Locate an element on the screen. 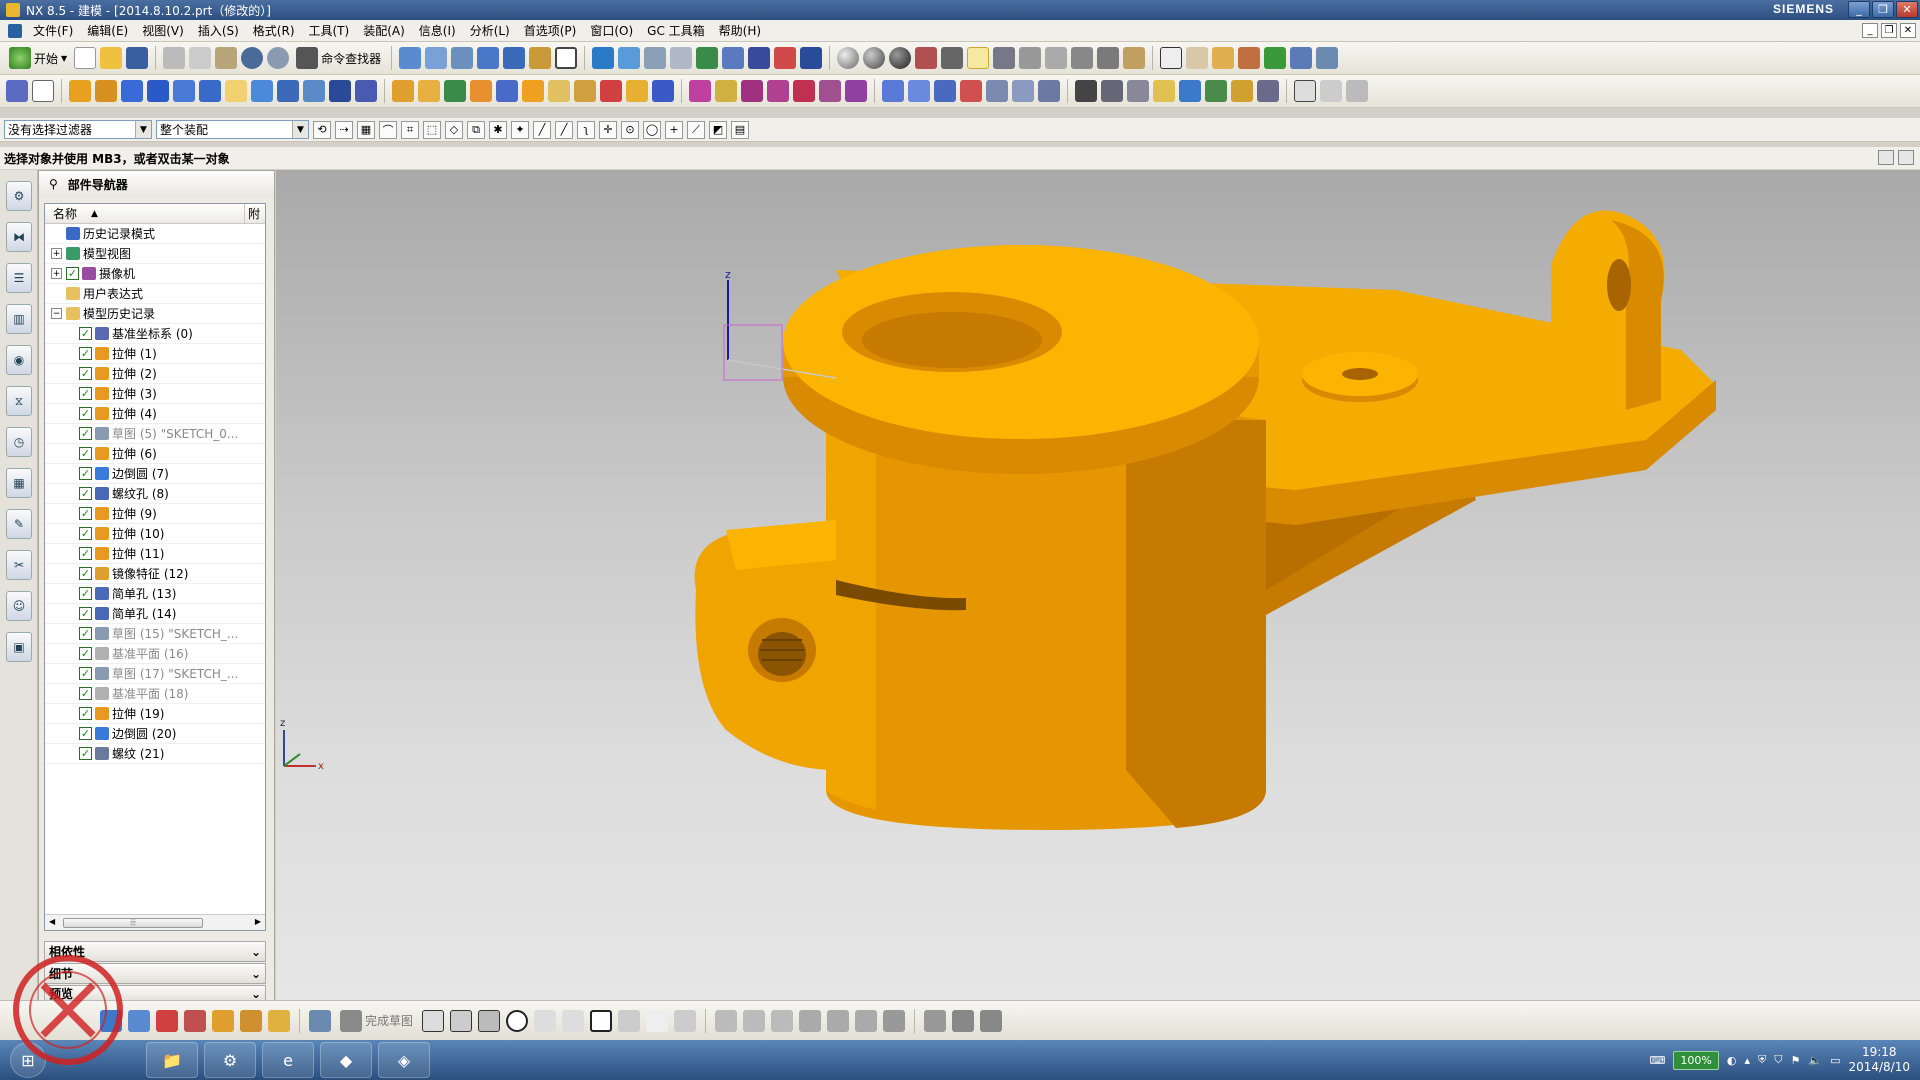  snap-all-icon: ✱ is located at coordinates (498, 129).